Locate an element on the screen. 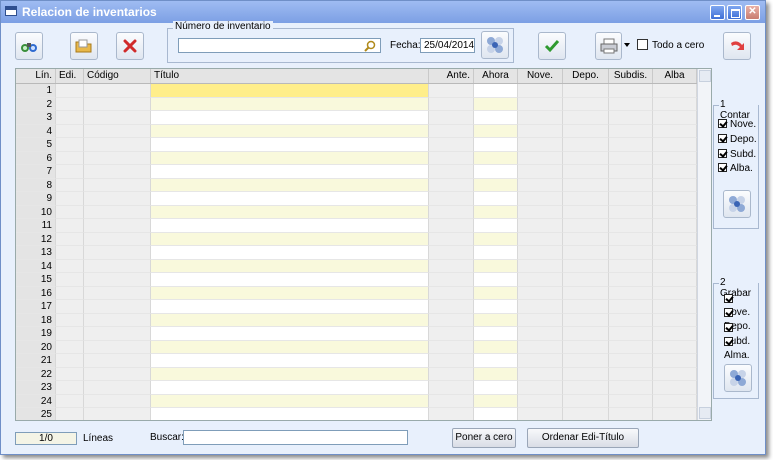  column-header-alba: Alba is located at coordinates (675, 76).